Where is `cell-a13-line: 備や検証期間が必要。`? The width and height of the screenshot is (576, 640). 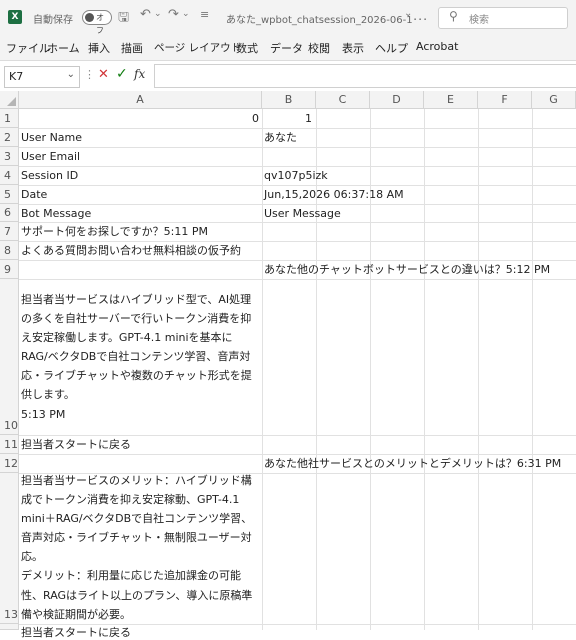 cell-a13-line: 備や検証期間が必要。 is located at coordinates (76, 614).